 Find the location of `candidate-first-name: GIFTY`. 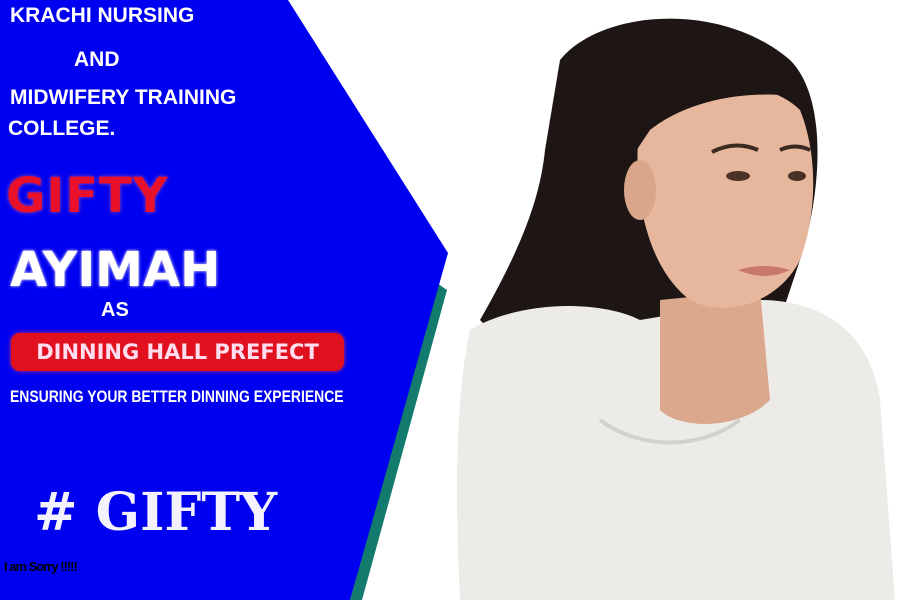

candidate-first-name: GIFTY is located at coordinates (87, 196).